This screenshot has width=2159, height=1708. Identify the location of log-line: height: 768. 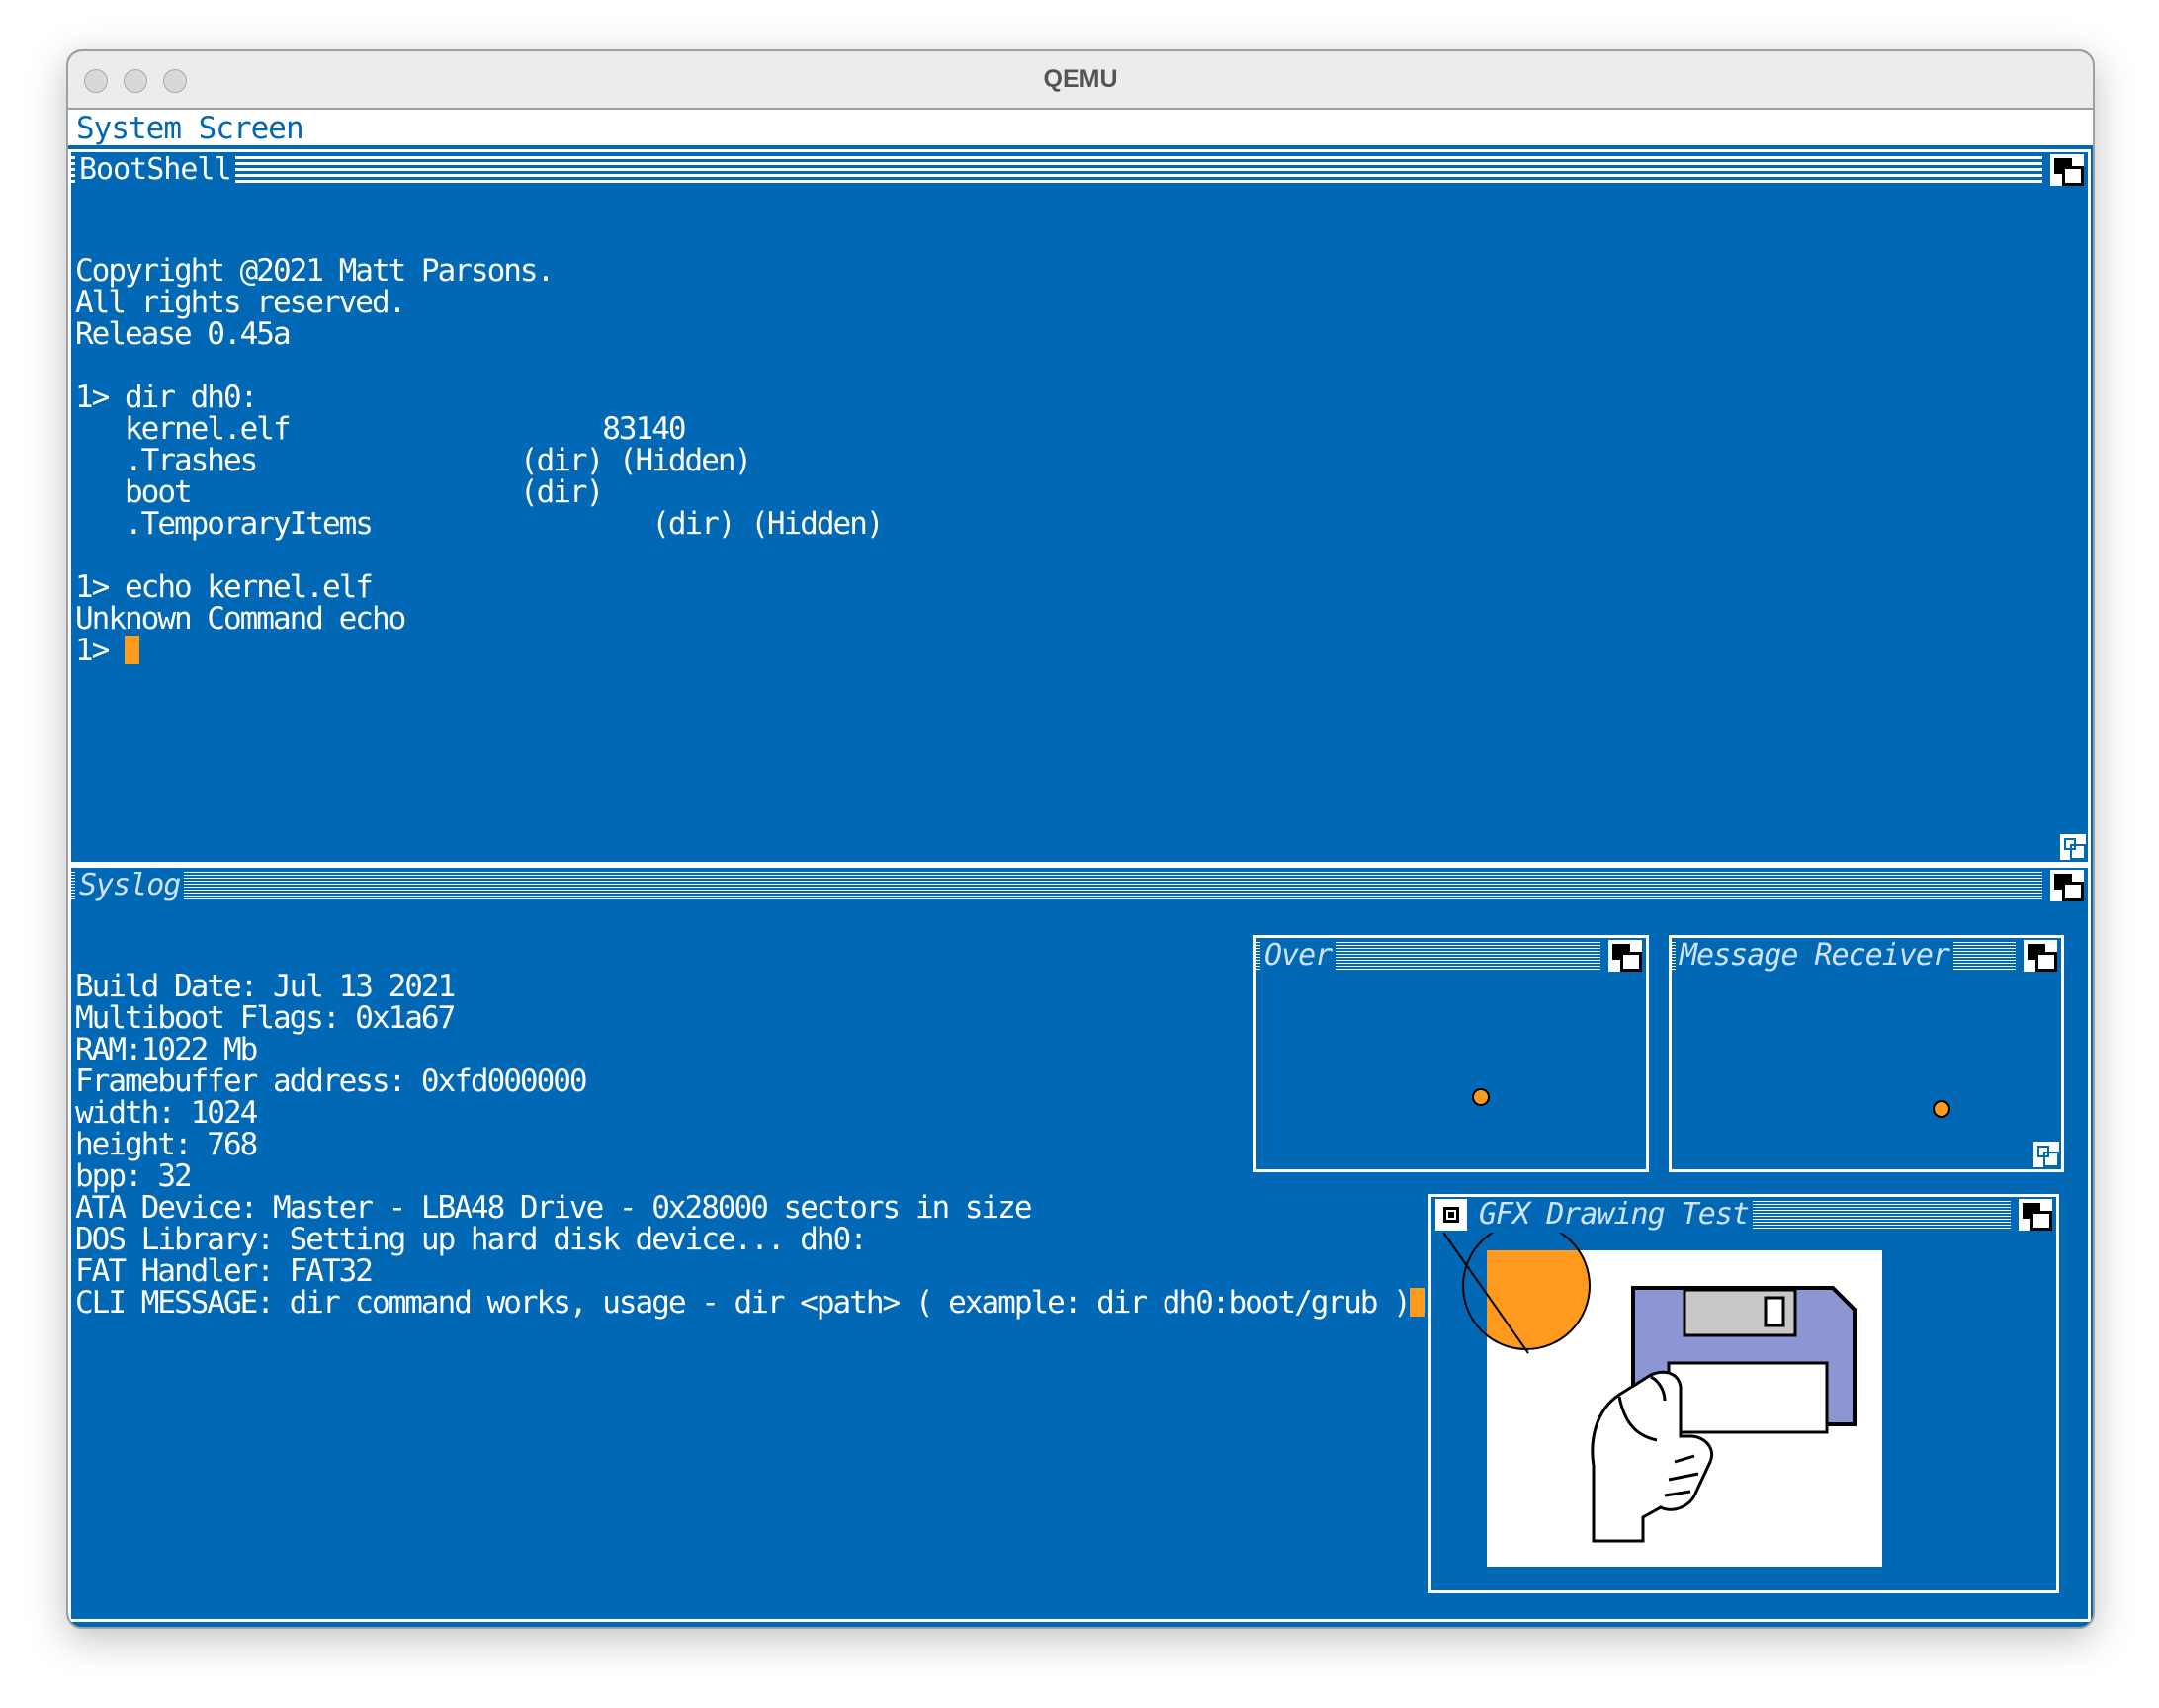
(167, 1144).